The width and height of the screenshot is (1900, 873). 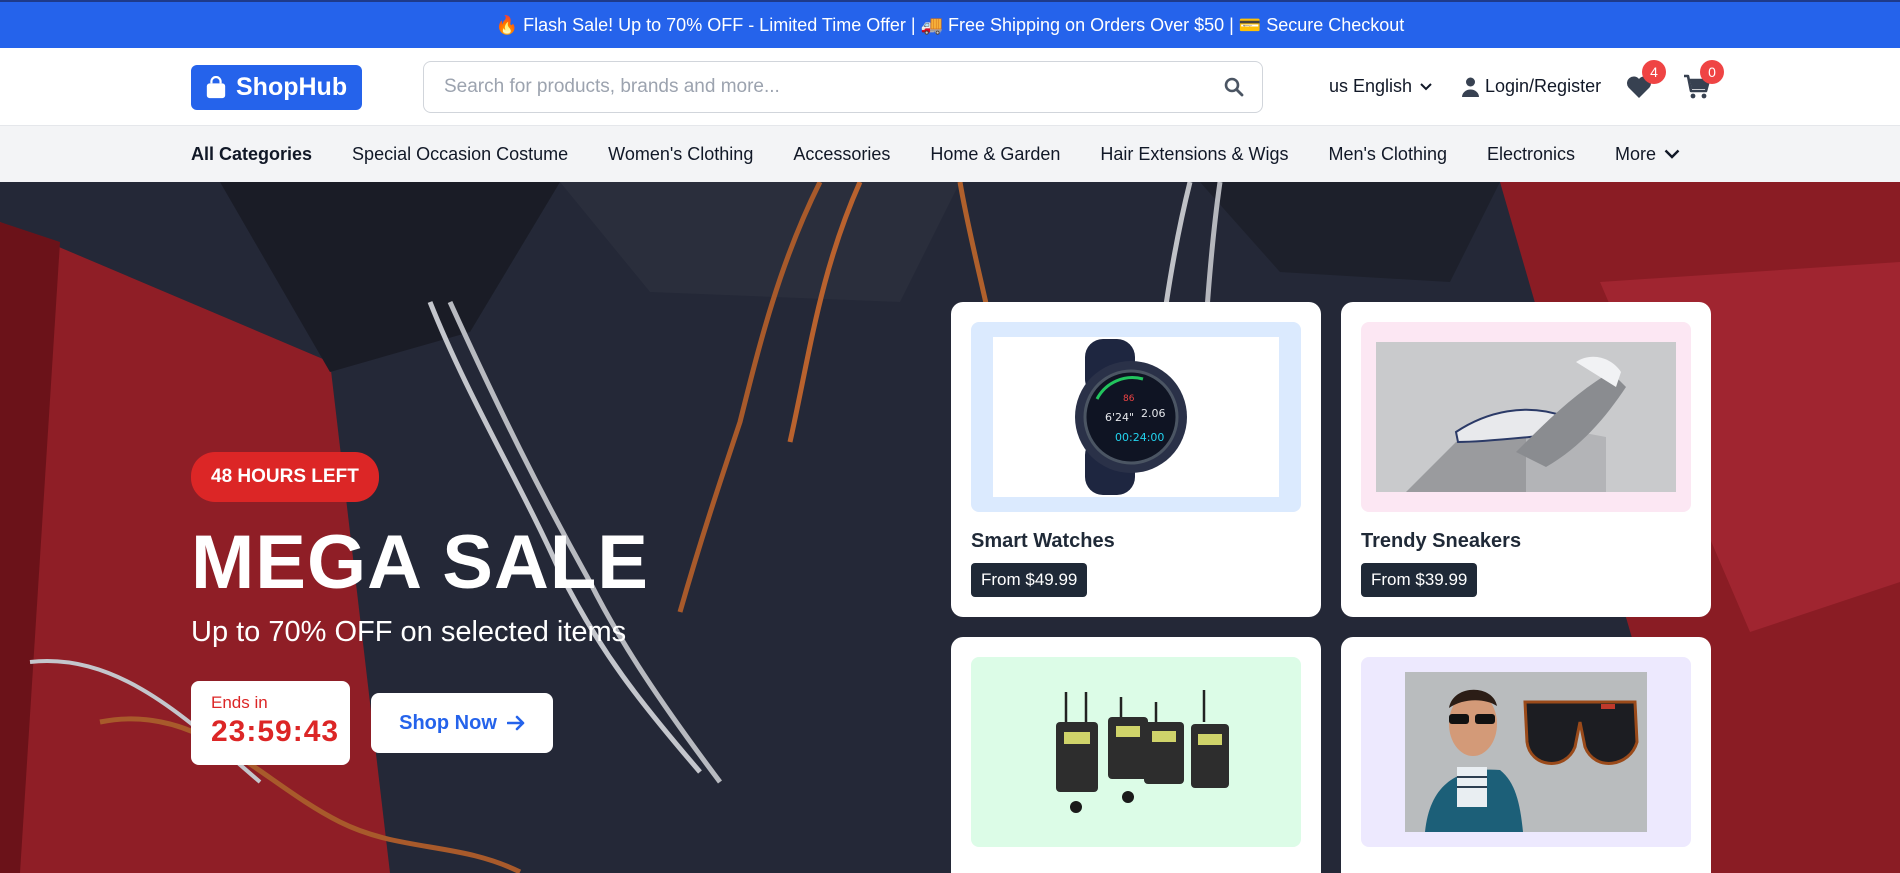 I want to click on category-all: All Categories, so click(x=251, y=154).